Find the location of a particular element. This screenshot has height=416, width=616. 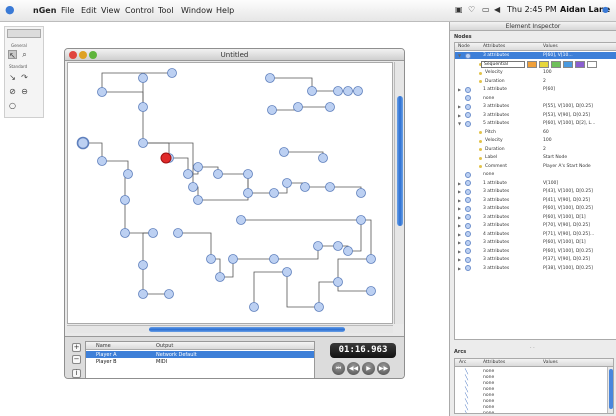

player-output: MIDI is located at coordinates (161, 362).